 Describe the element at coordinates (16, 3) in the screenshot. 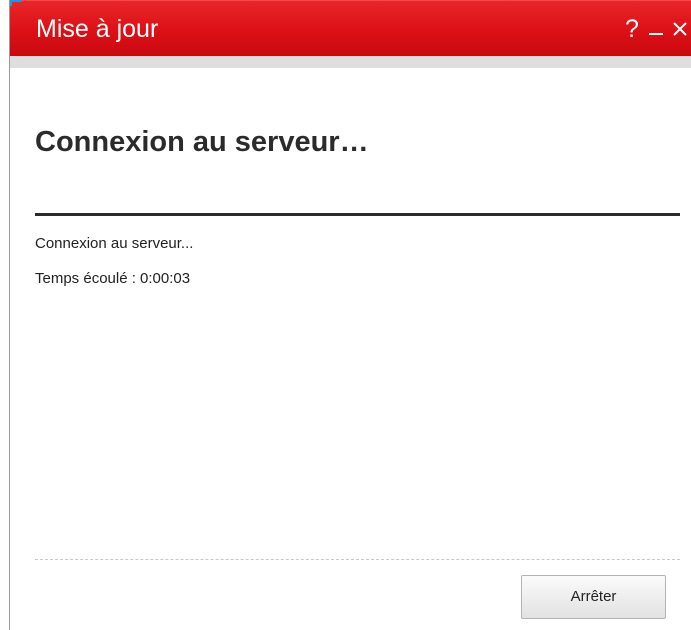

I see `window-corner-accent` at that location.